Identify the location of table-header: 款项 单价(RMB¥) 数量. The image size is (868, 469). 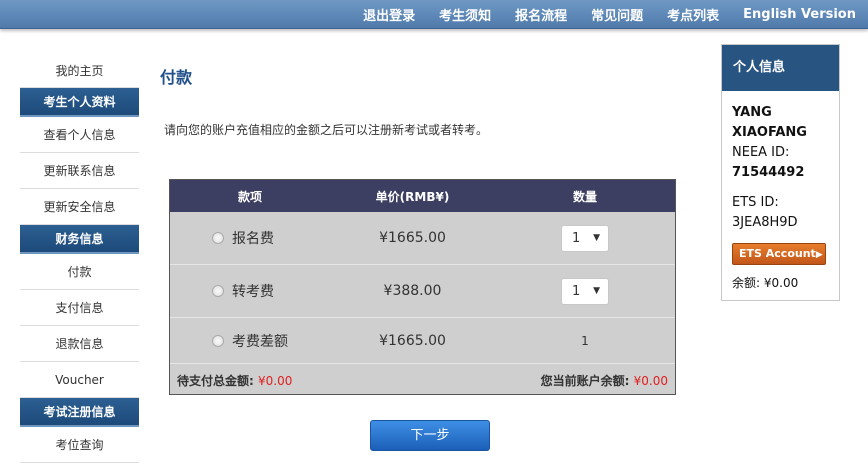
(422, 196).